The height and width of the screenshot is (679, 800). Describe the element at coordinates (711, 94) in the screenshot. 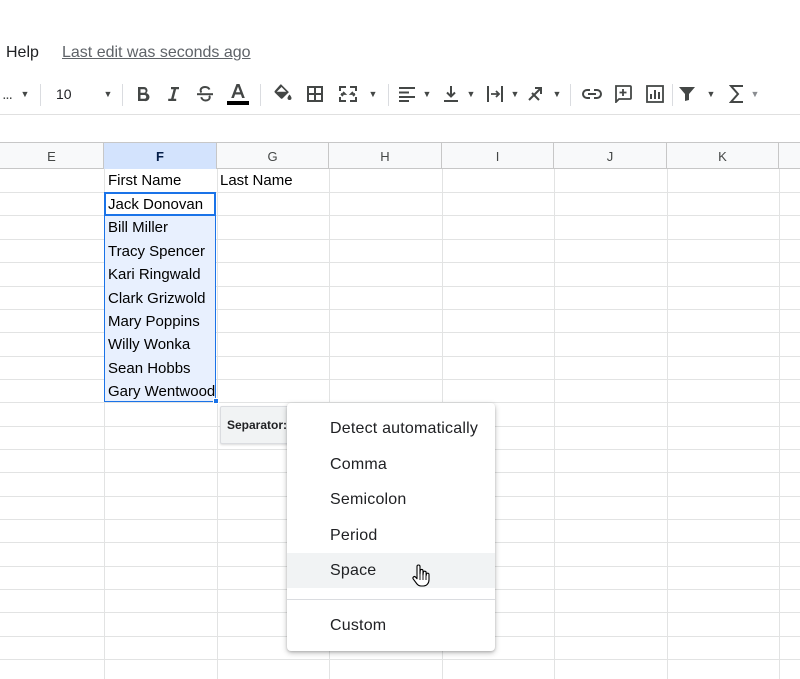

I see `filter-chevron-down-icon: ▼` at that location.